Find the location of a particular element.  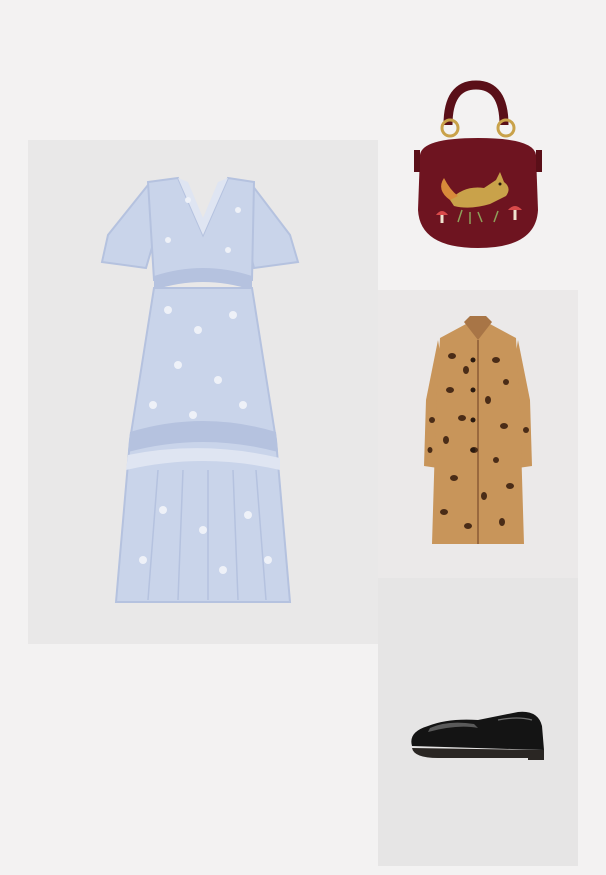

loafers-image is located at coordinates (478, 722).